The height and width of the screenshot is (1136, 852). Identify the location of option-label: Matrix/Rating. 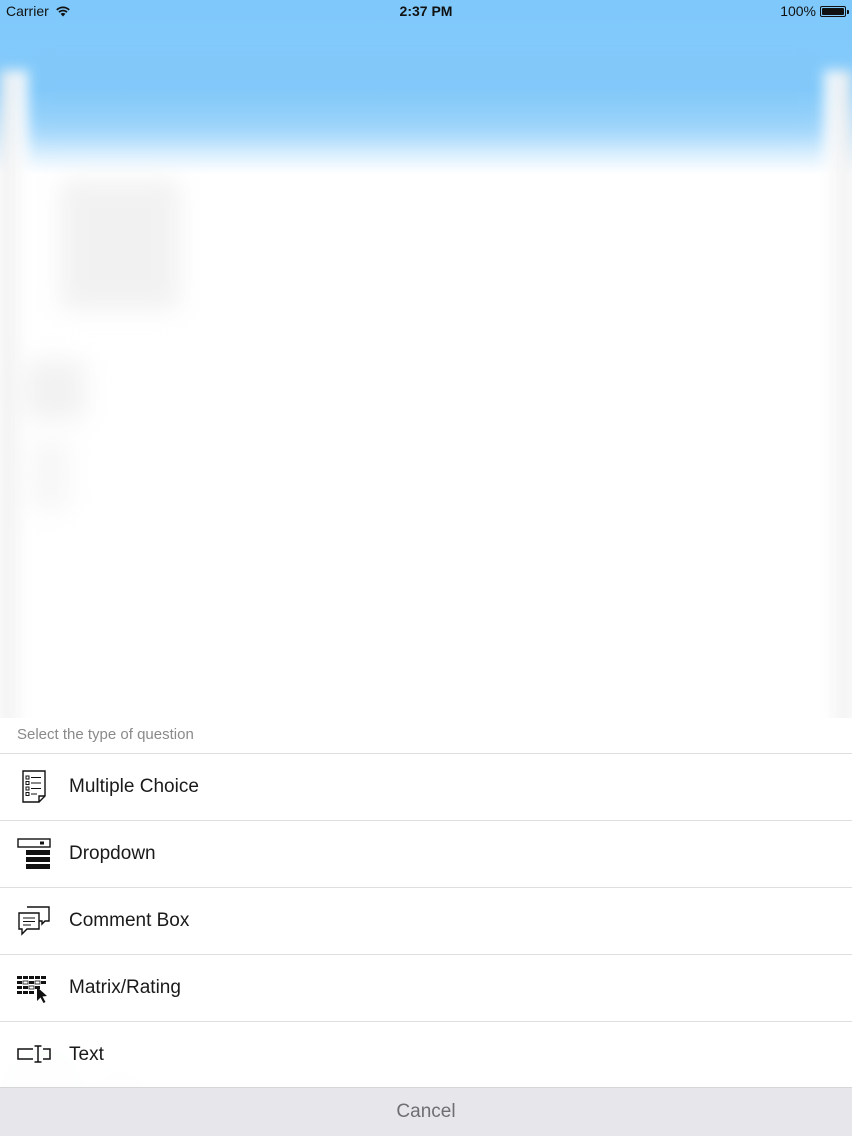
(125, 987).